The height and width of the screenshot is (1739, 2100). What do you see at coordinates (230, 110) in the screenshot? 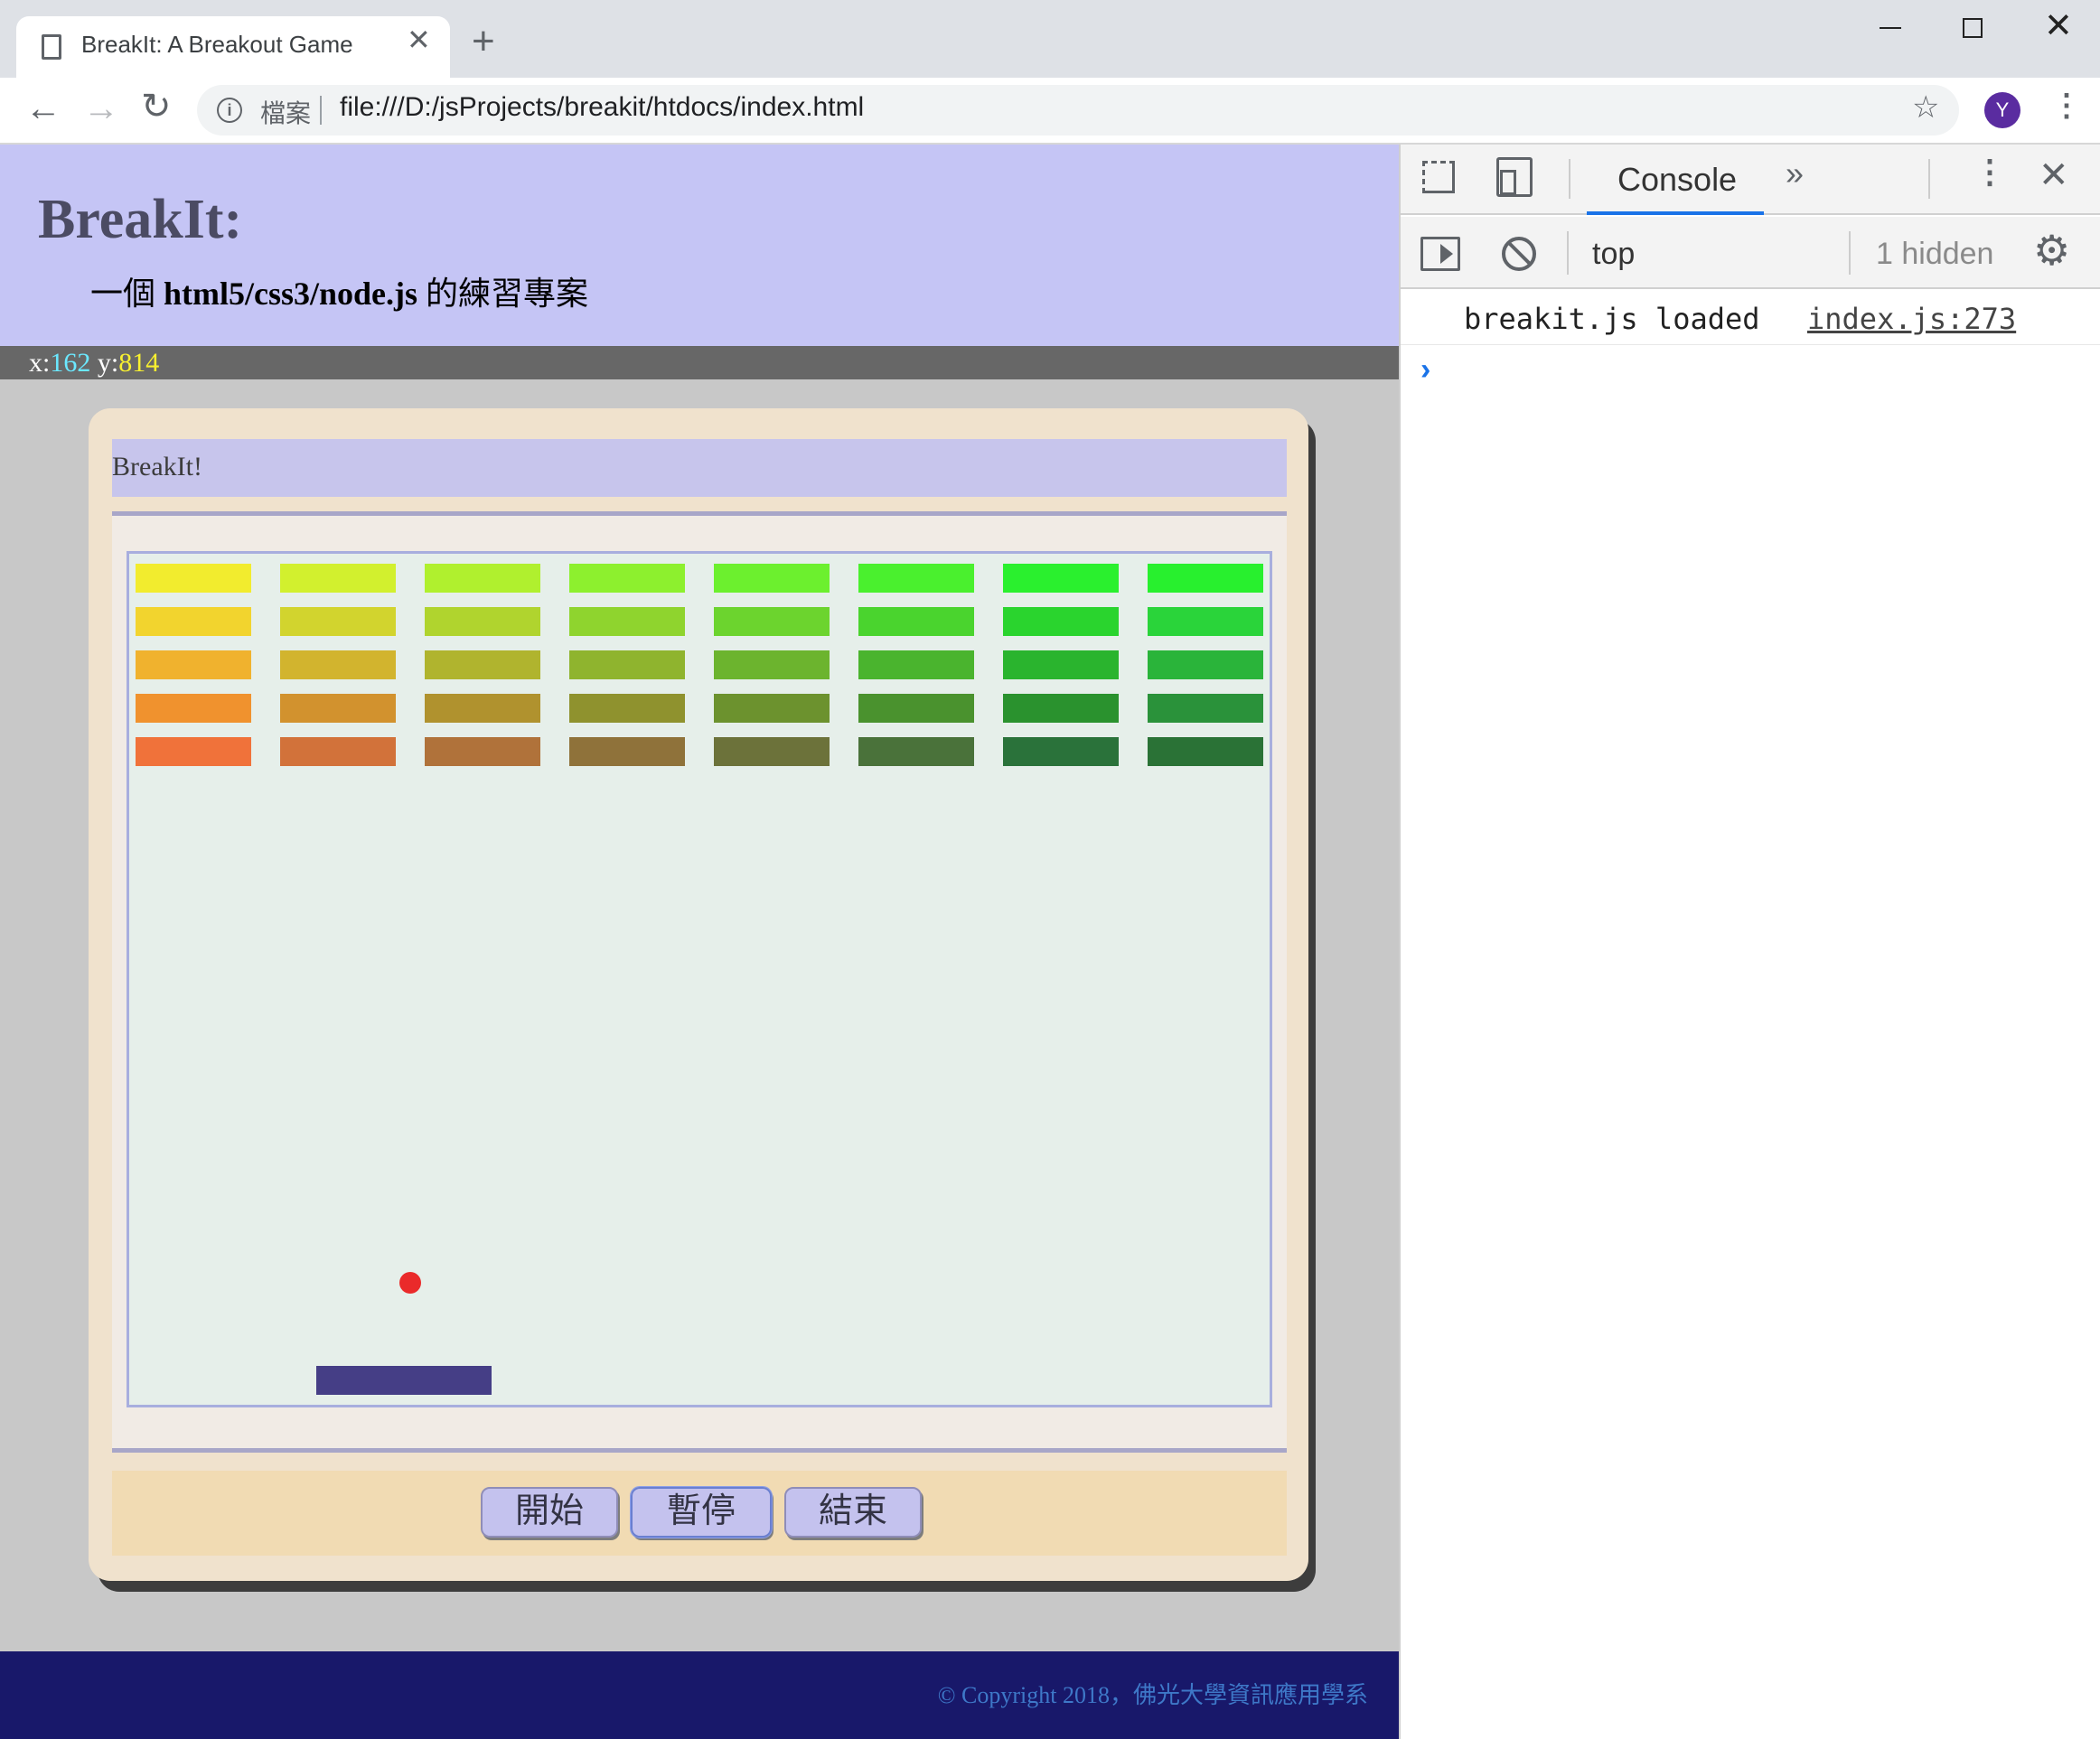
I see `site-info-icon: i` at bounding box center [230, 110].